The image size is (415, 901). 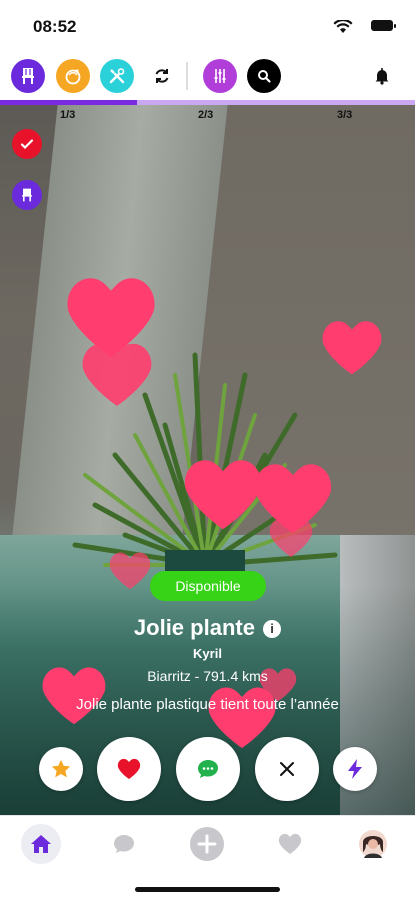 I want to click on search-icon, so click(x=264, y=76).